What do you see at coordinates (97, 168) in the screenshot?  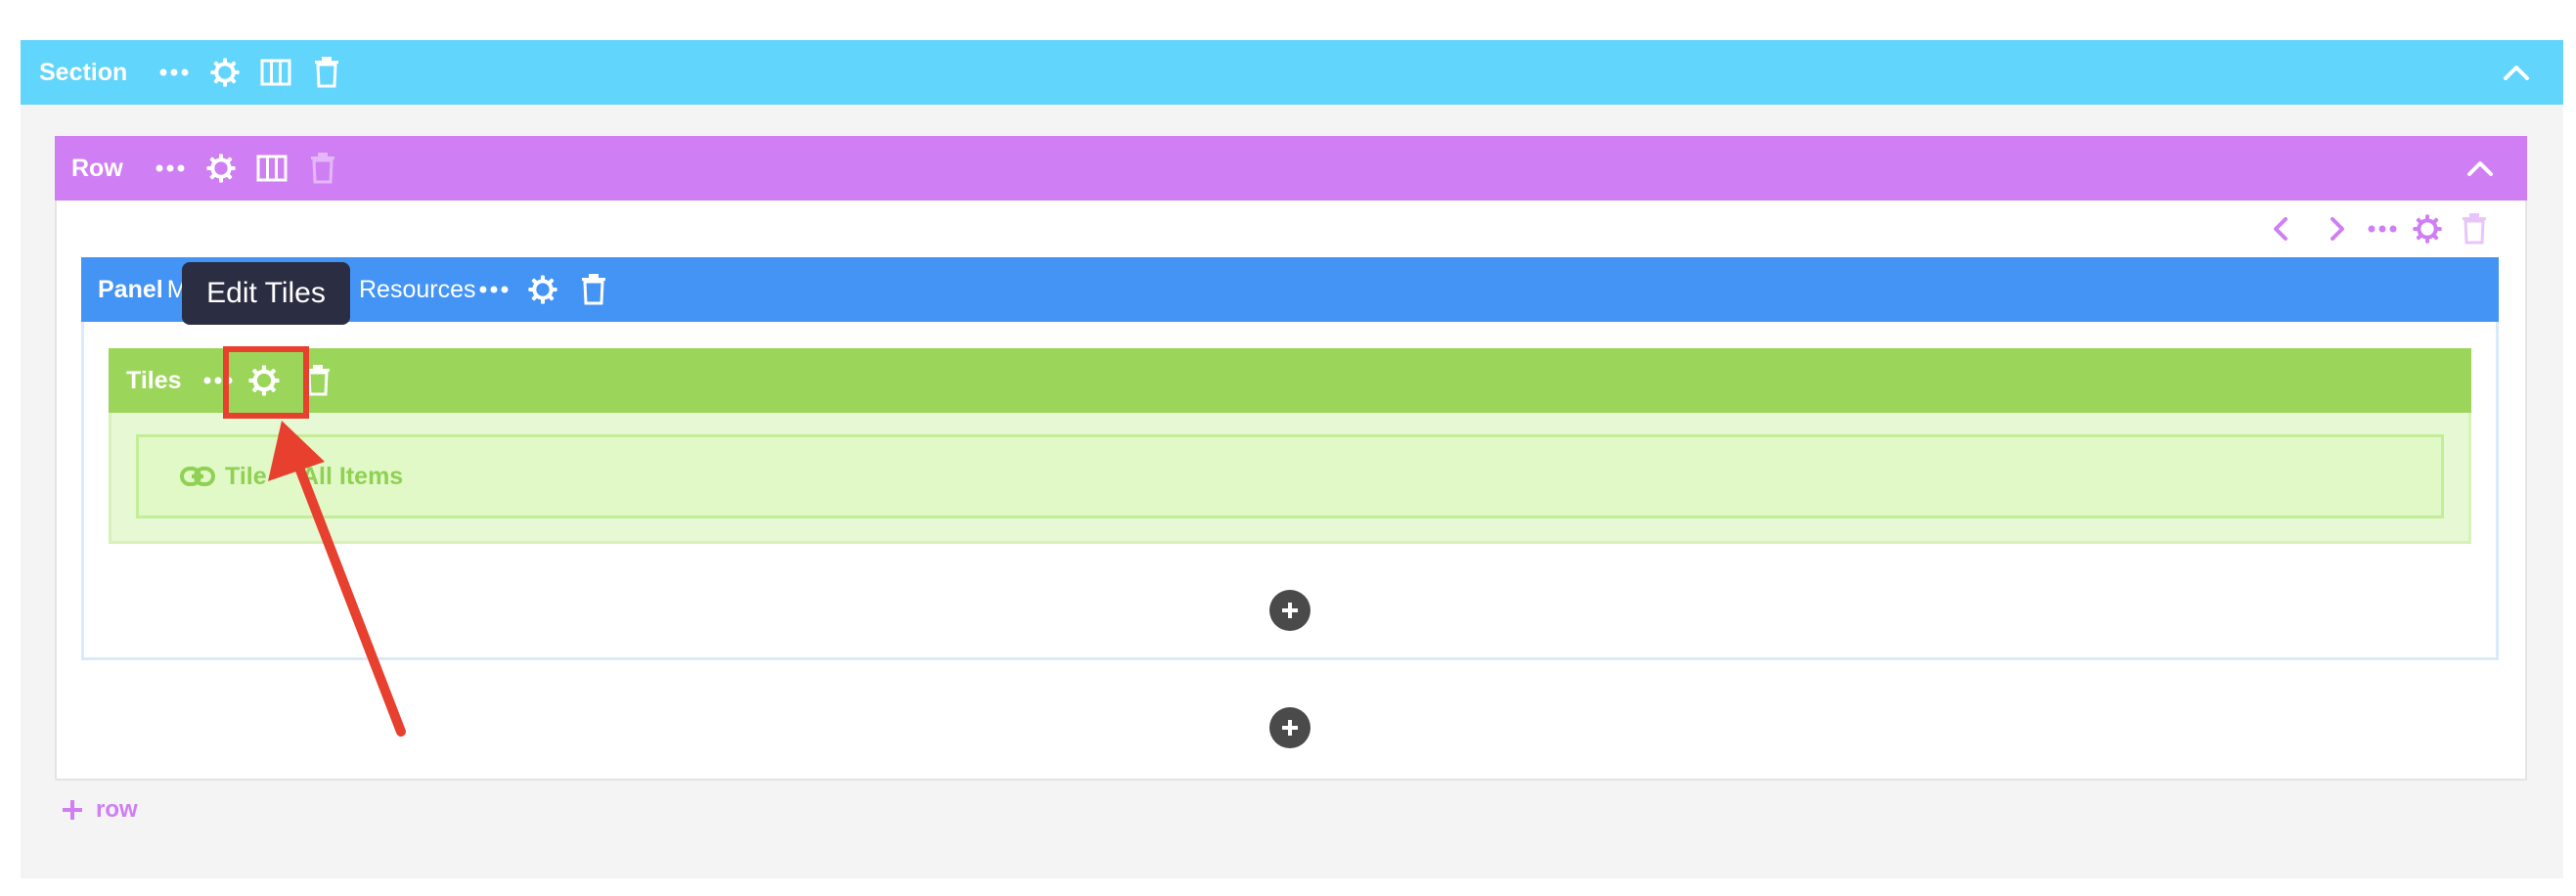 I see `row-label: Row` at bounding box center [97, 168].